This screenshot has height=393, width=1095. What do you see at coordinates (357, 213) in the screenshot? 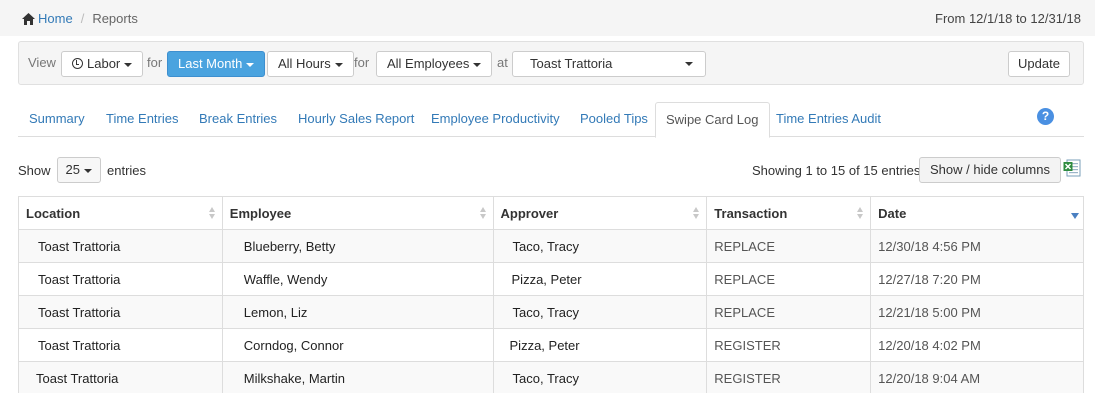
I see `column-header-employee: Employee` at bounding box center [357, 213].